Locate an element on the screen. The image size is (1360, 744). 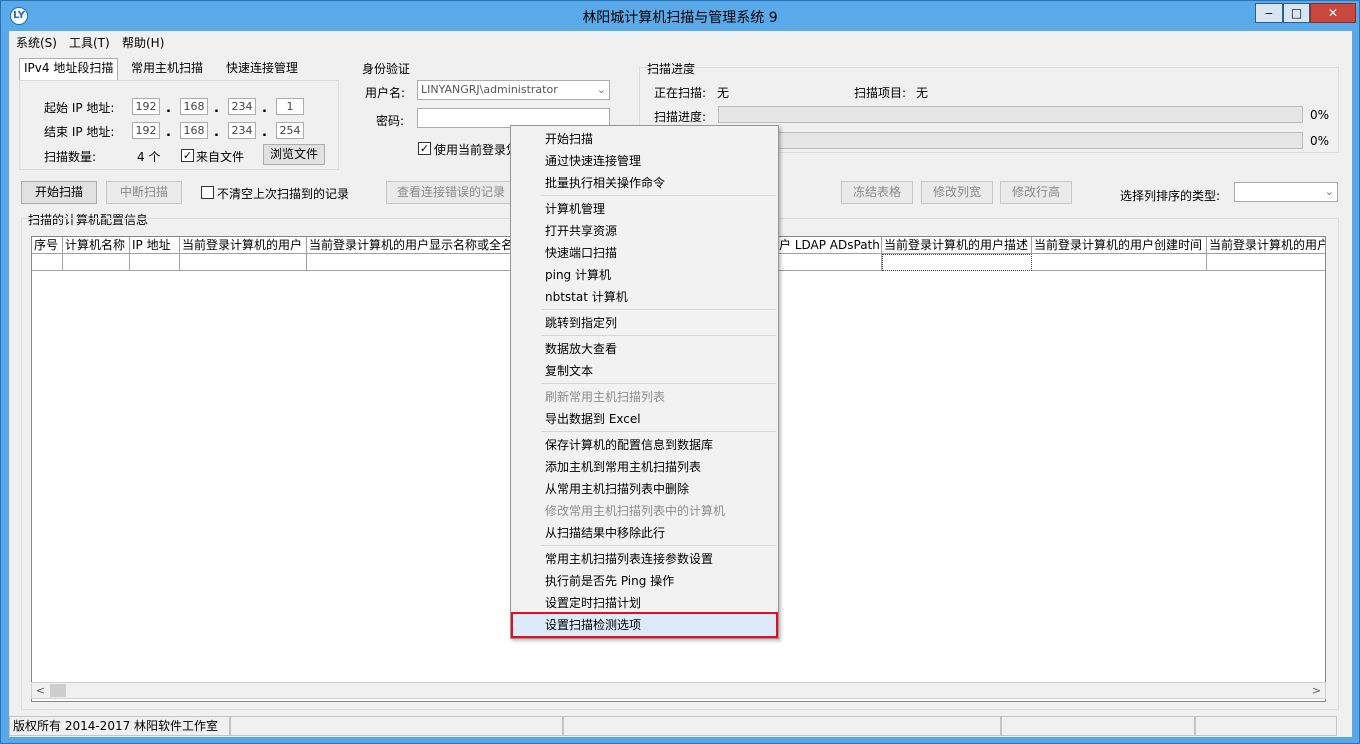
column-header: 序号 is located at coordinates (47, 245).